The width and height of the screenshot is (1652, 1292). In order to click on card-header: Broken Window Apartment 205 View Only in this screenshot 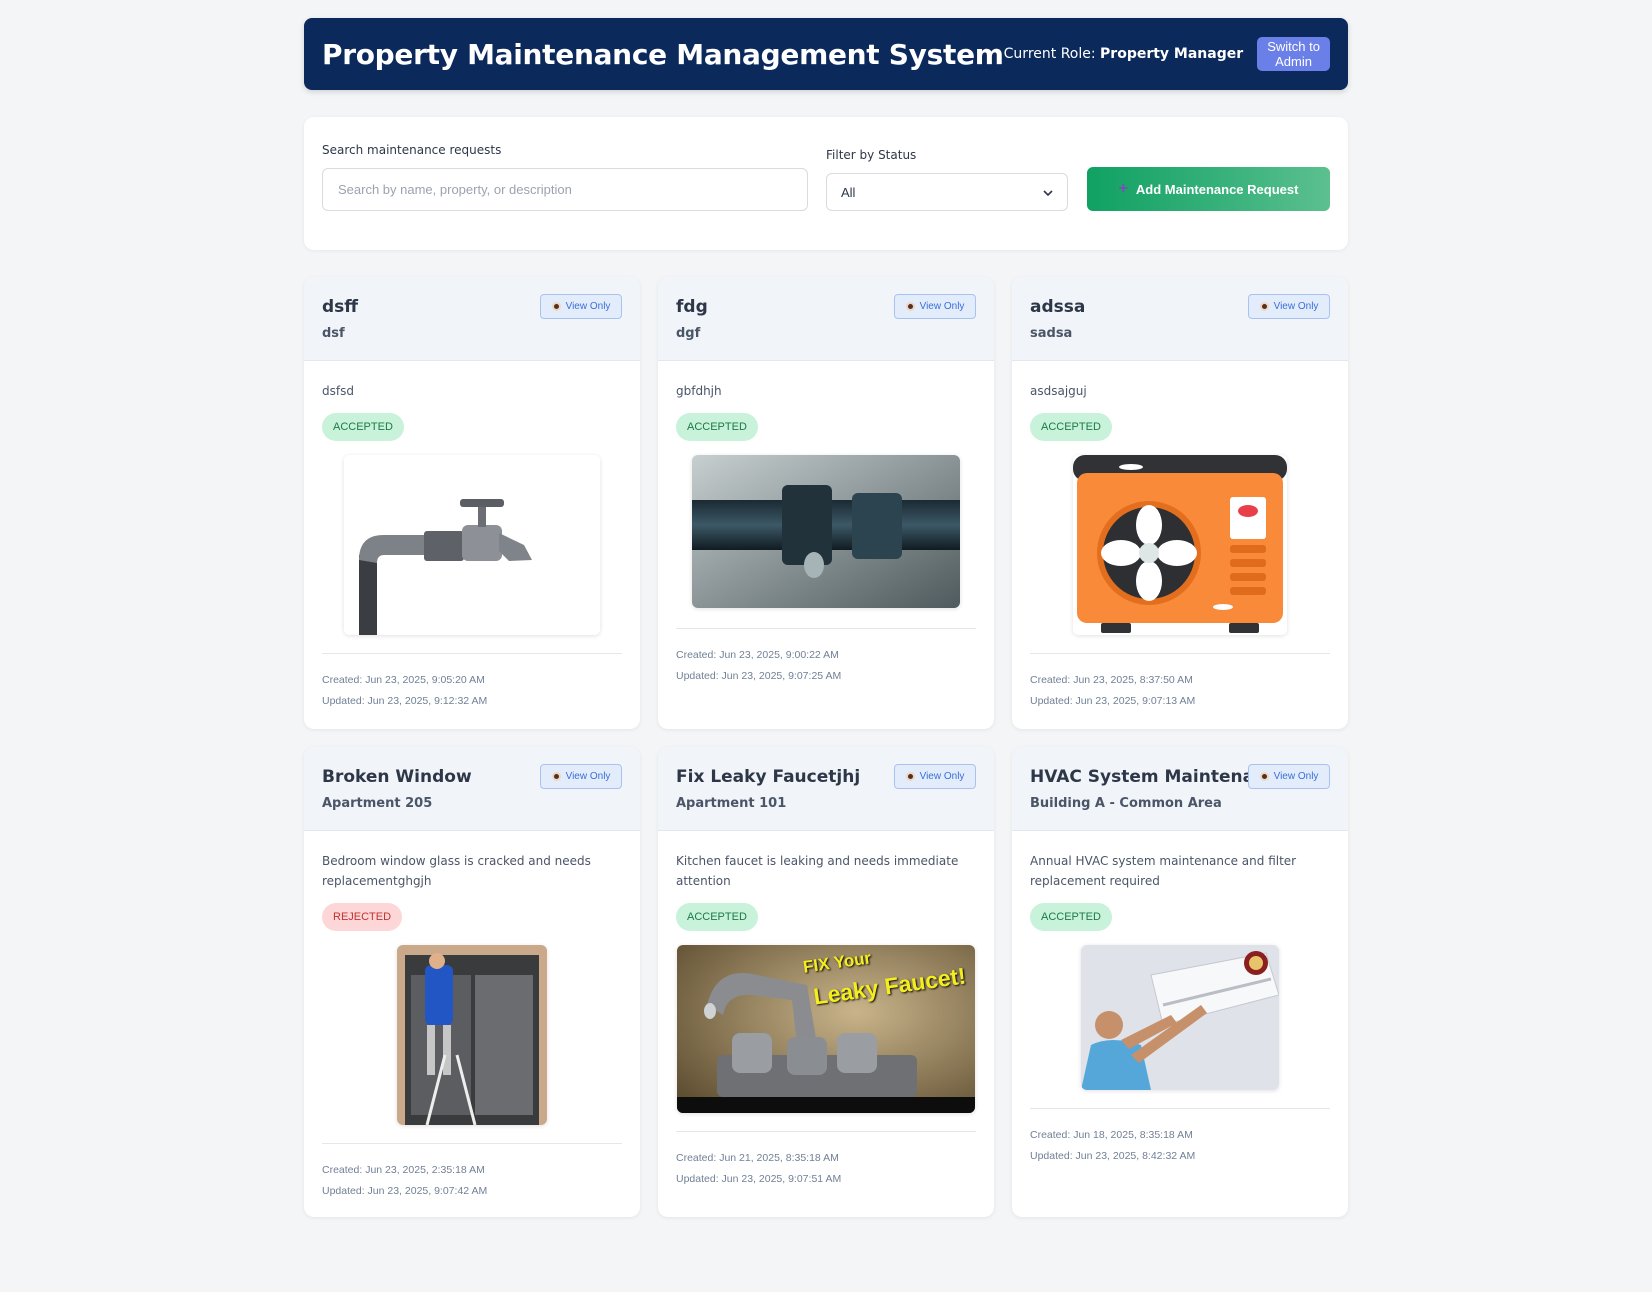, I will do `click(472, 789)`.